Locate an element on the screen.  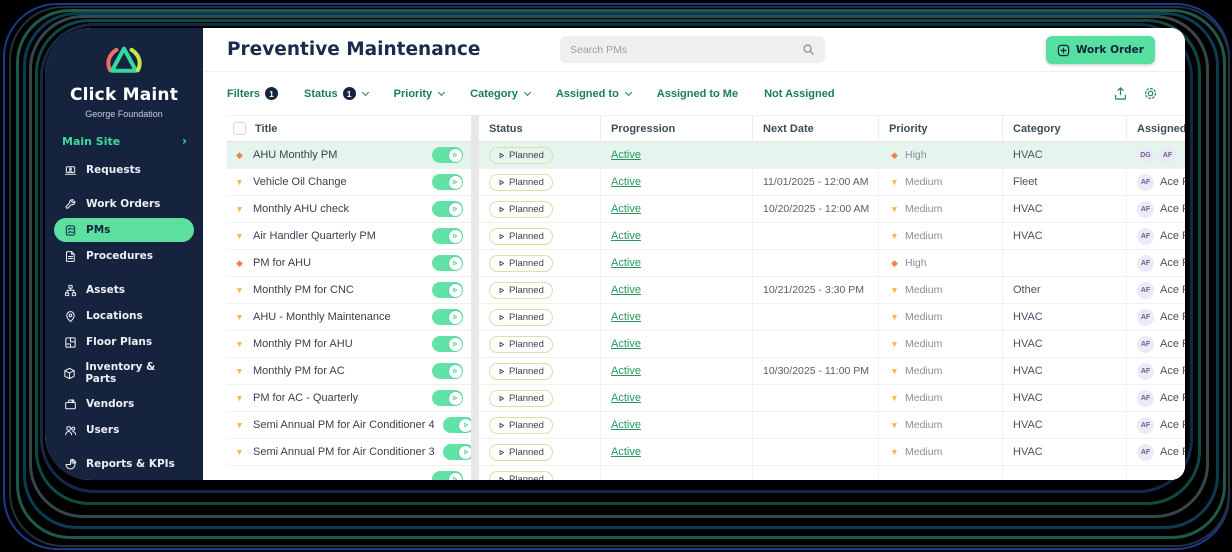
pms-icon is located at coordinates (70, 230).